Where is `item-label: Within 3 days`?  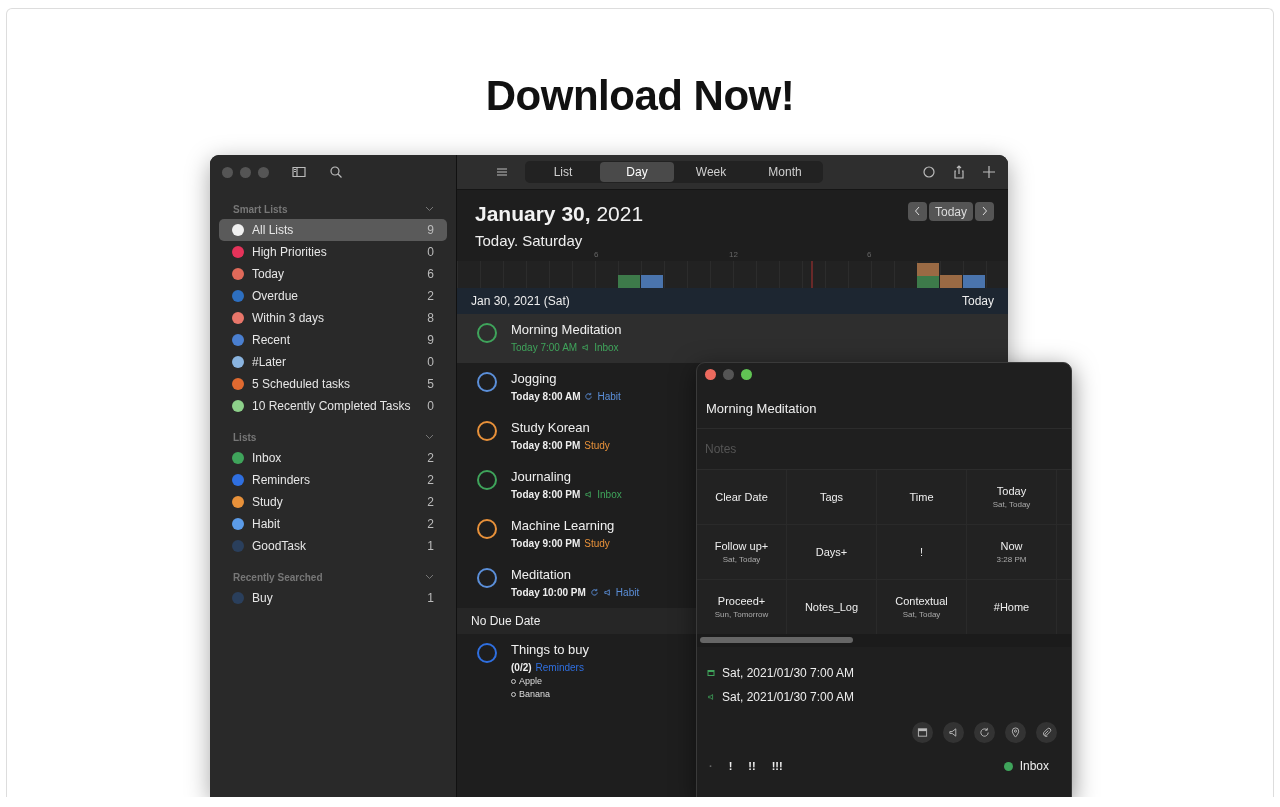 item-label: Within 3 days is located at coordinates (289, 318).